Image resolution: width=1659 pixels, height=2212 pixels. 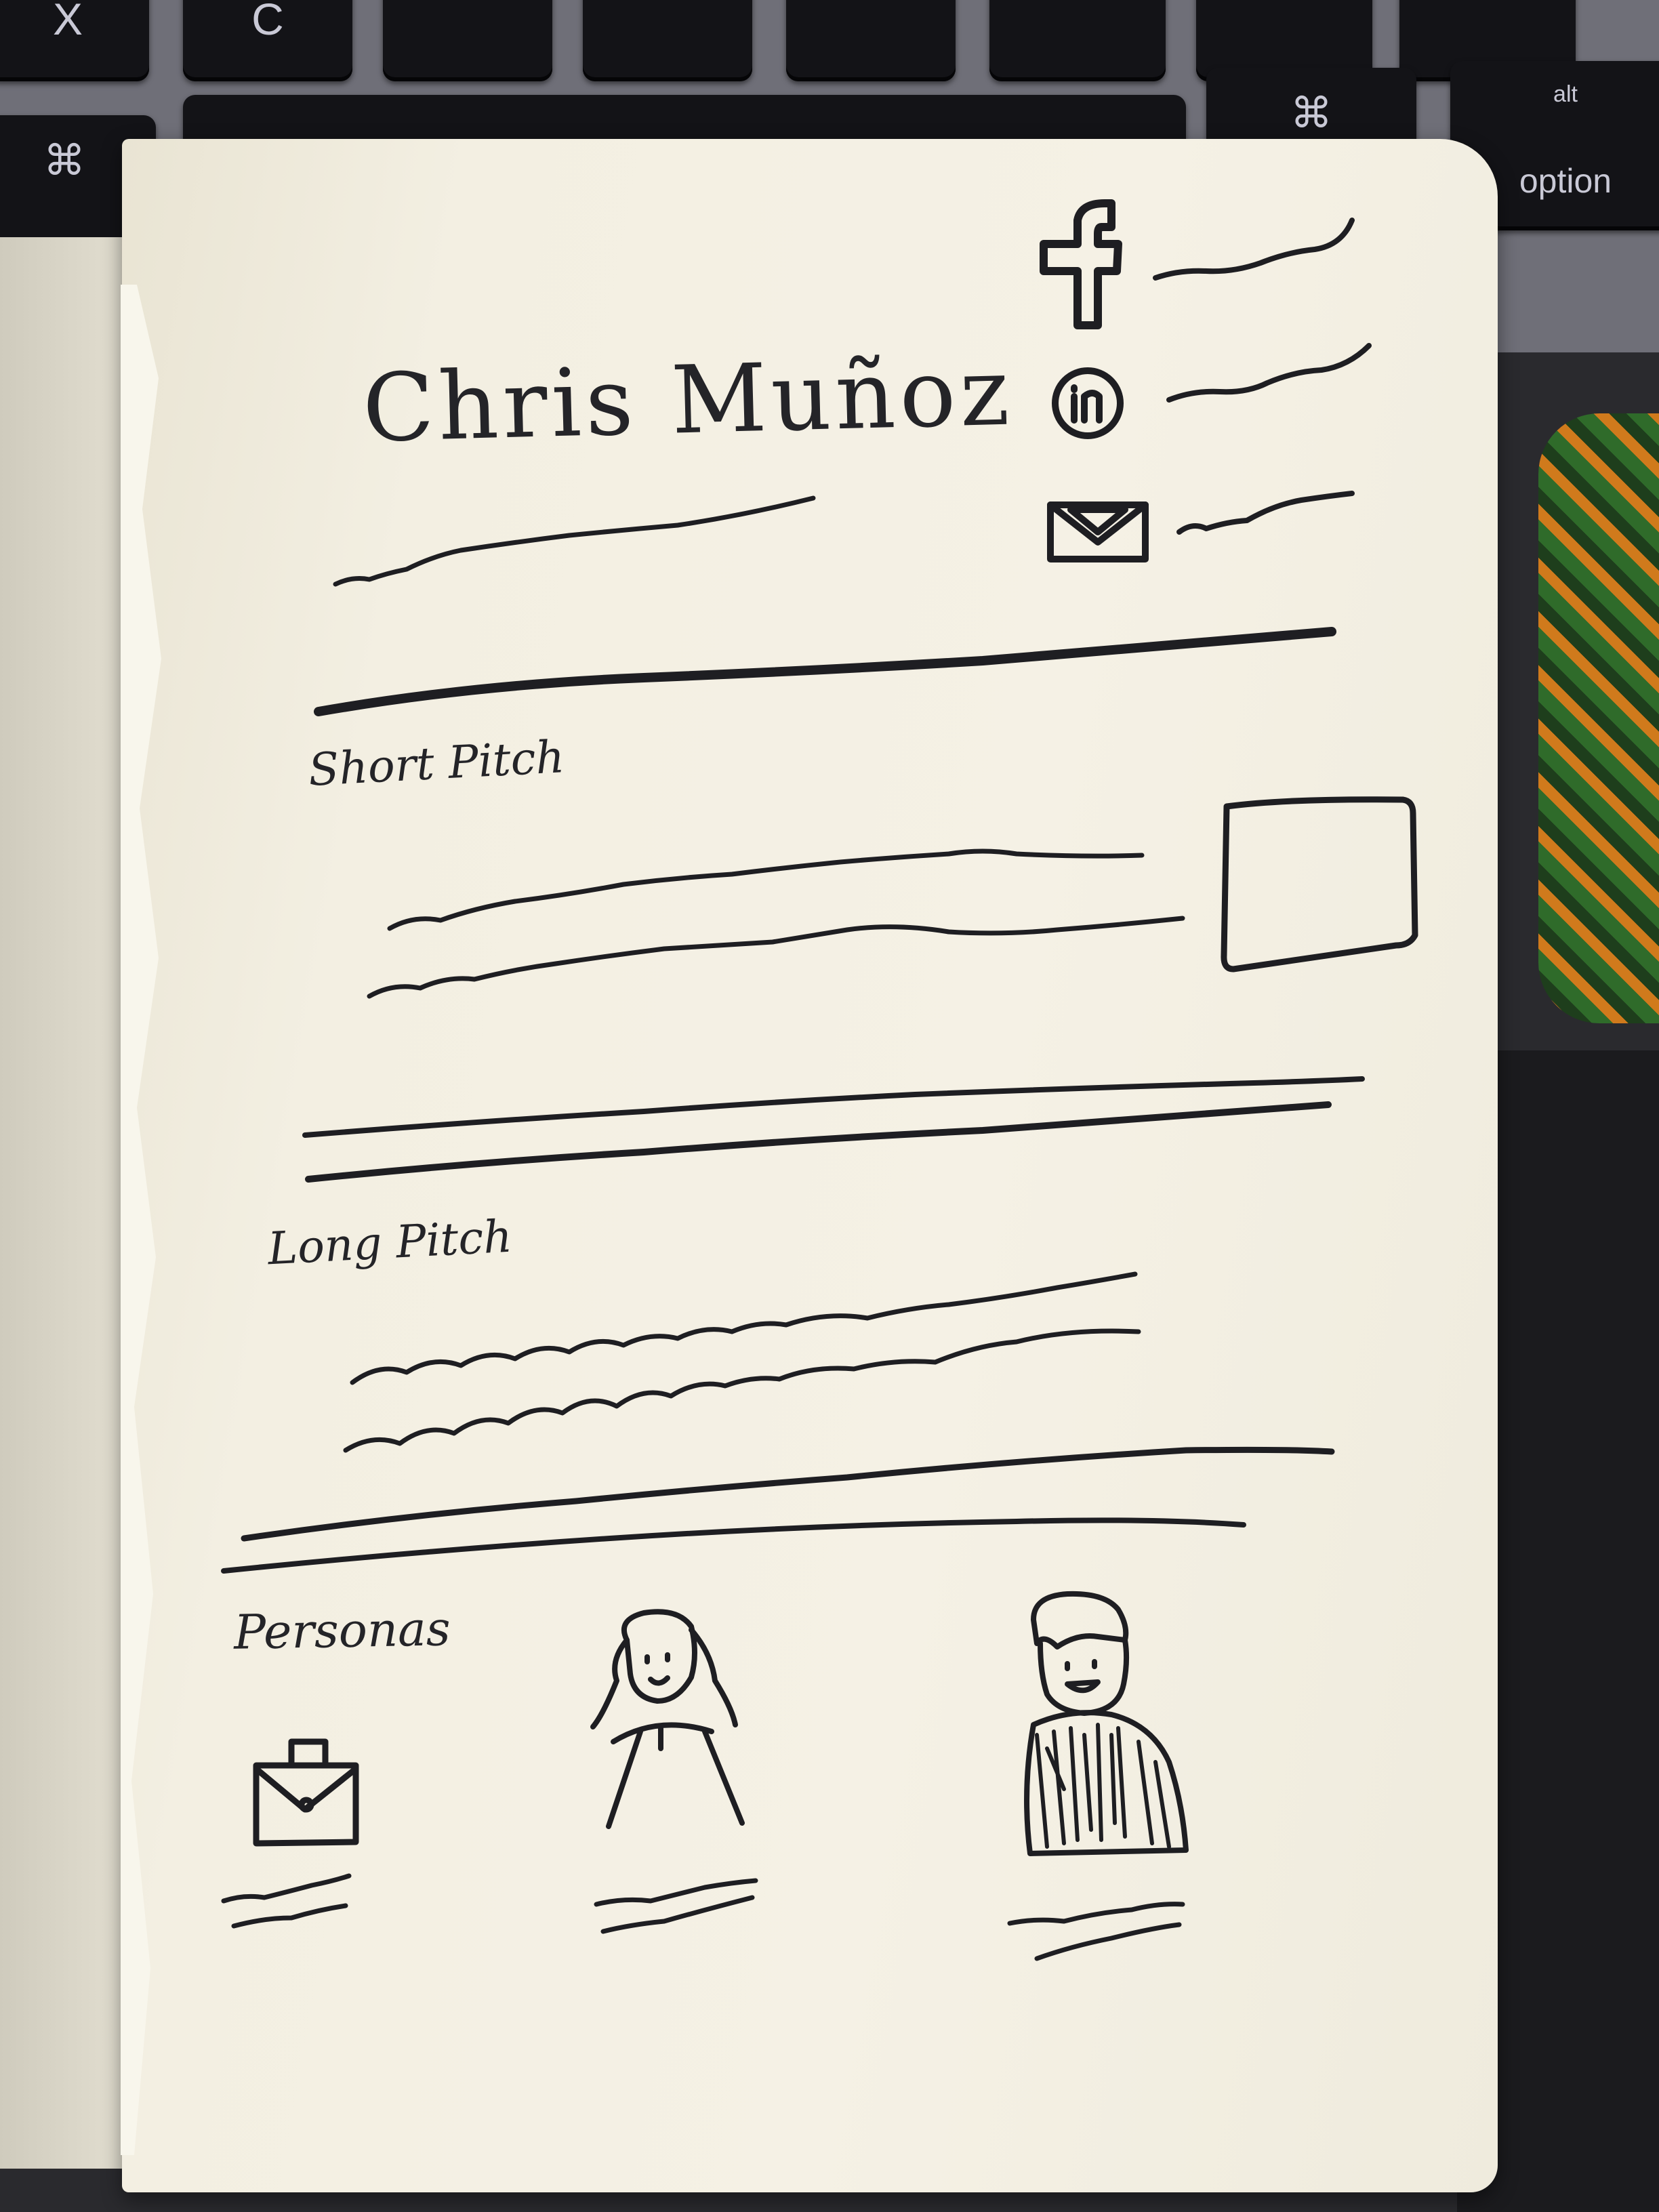 What do you see at coordinates (1598, 718) in the screenshot?
I see `fabric-object` at bounding box center [1598, 718].